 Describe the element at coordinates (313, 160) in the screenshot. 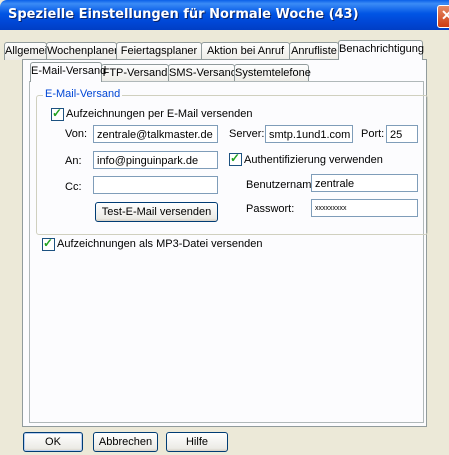

I see `auth-label: Authentifizierung verwenden` at that location.